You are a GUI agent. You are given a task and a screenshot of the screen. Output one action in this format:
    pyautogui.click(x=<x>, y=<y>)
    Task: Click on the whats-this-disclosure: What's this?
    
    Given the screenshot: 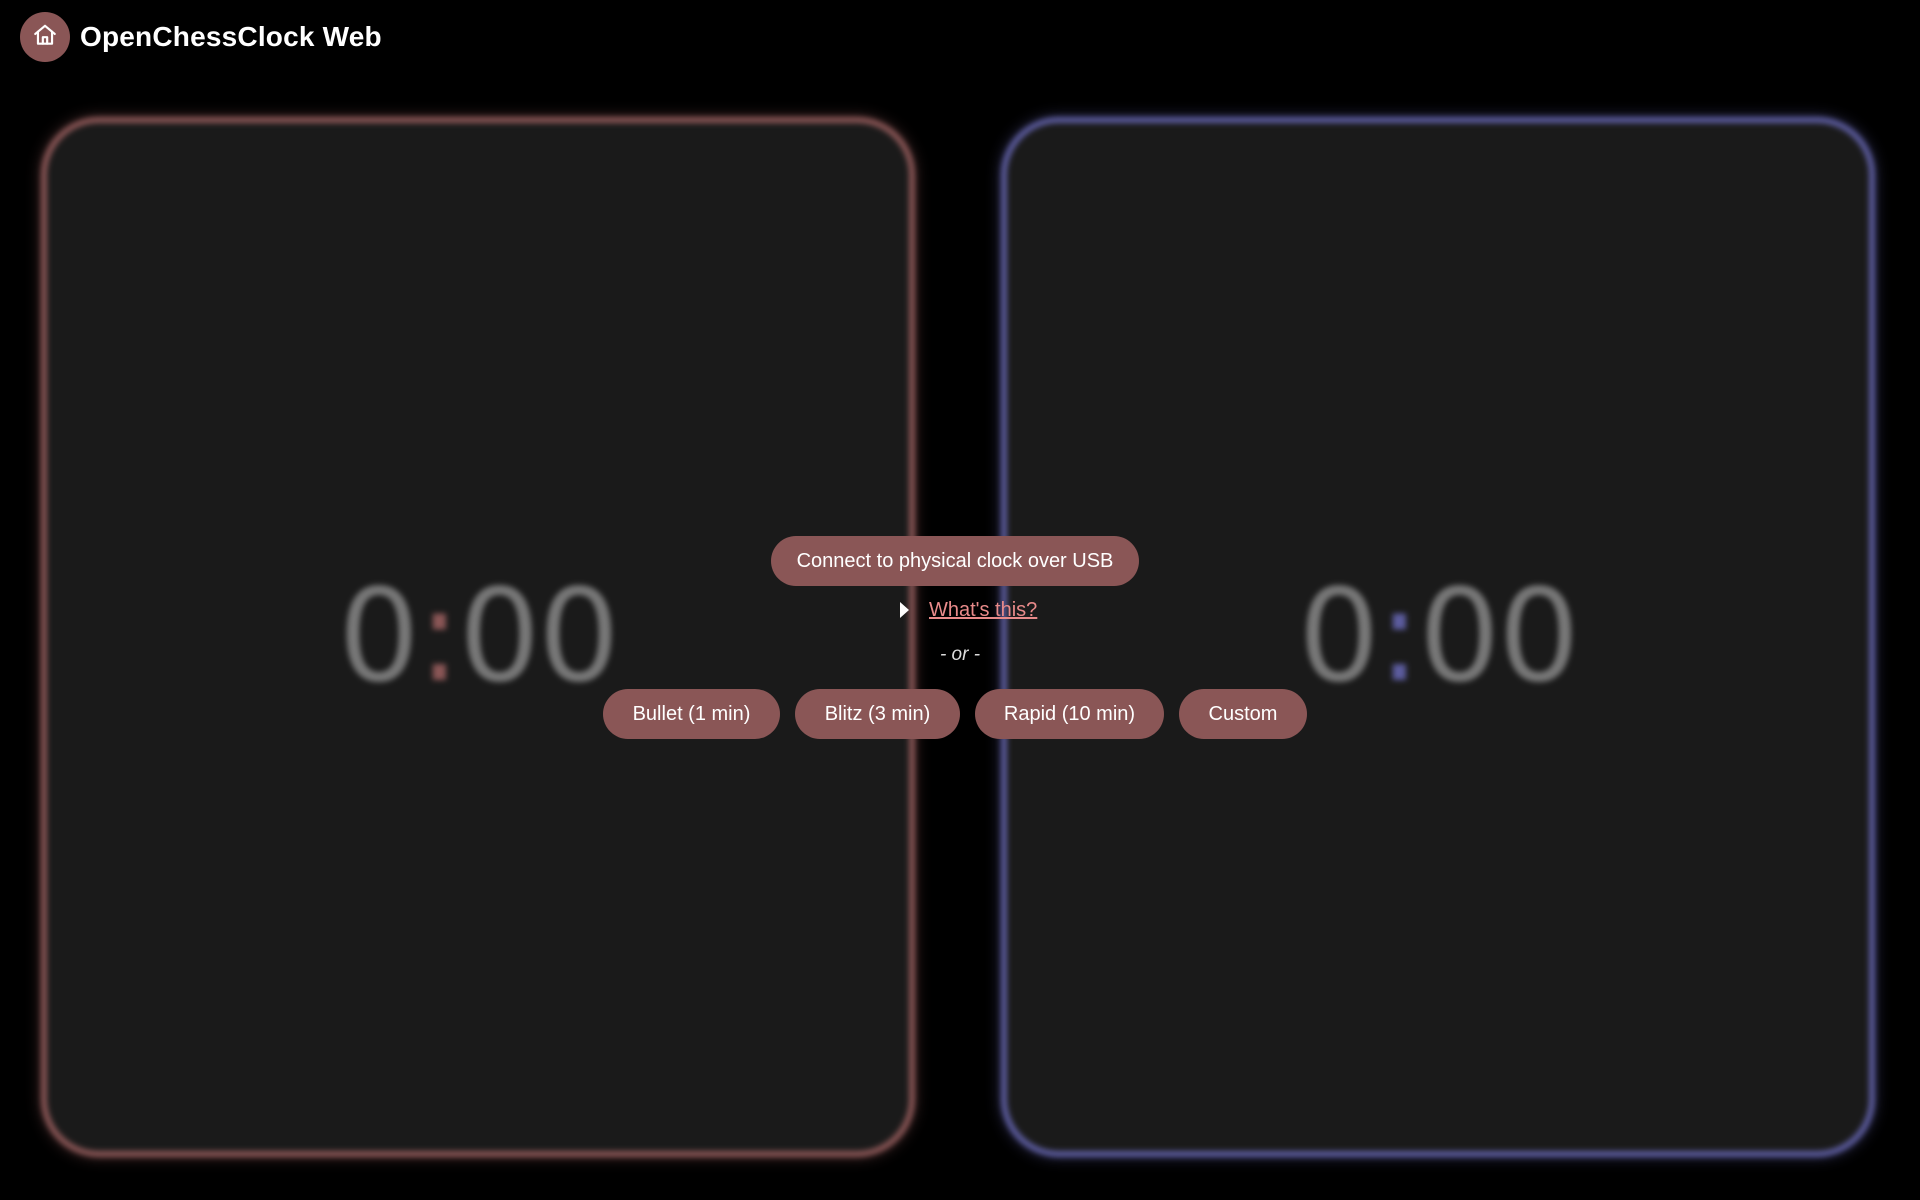 What is the action you would take?
    pyautogui.click(x=968, y=610)
    